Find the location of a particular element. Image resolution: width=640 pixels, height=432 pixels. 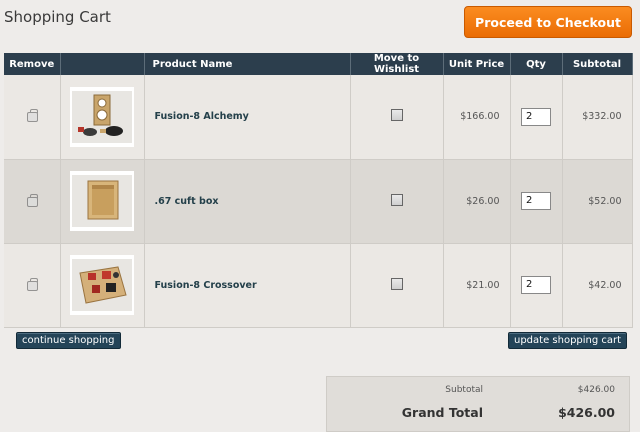

header-product-name: Product Name is located at coordinates (247, 64).